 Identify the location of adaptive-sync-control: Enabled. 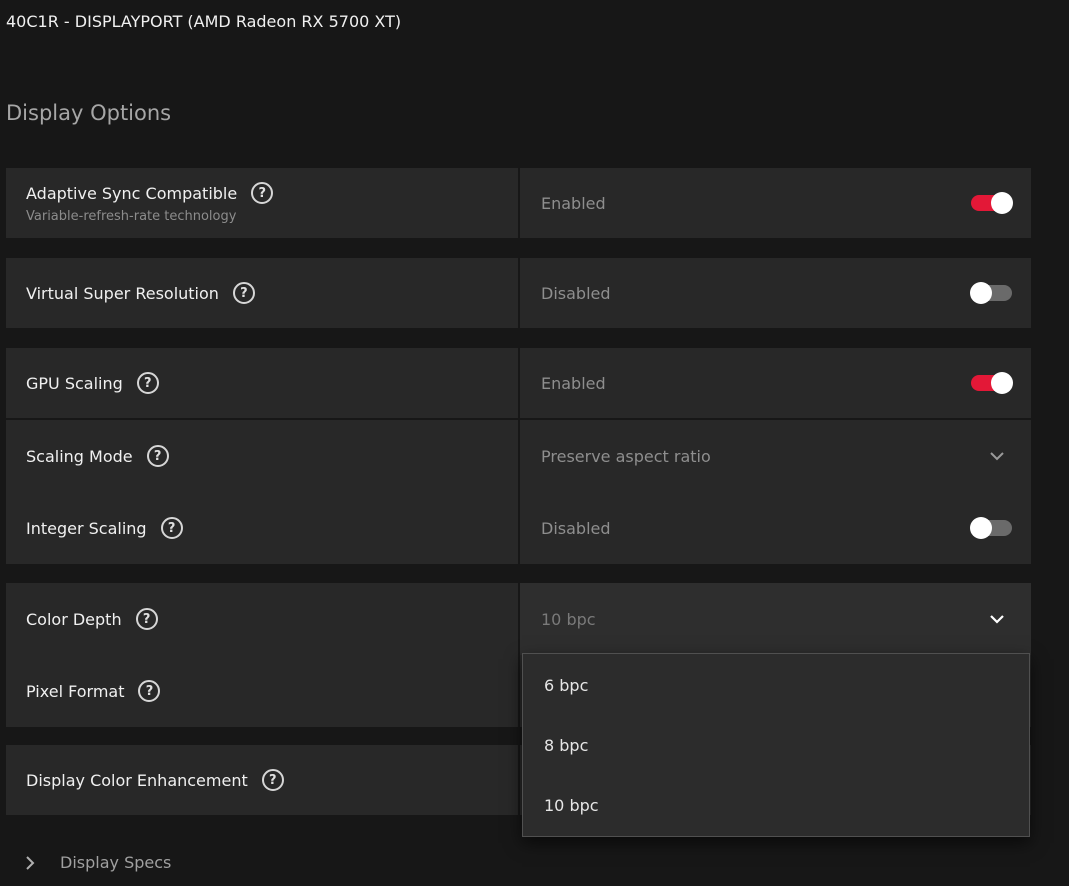
(775, 203).